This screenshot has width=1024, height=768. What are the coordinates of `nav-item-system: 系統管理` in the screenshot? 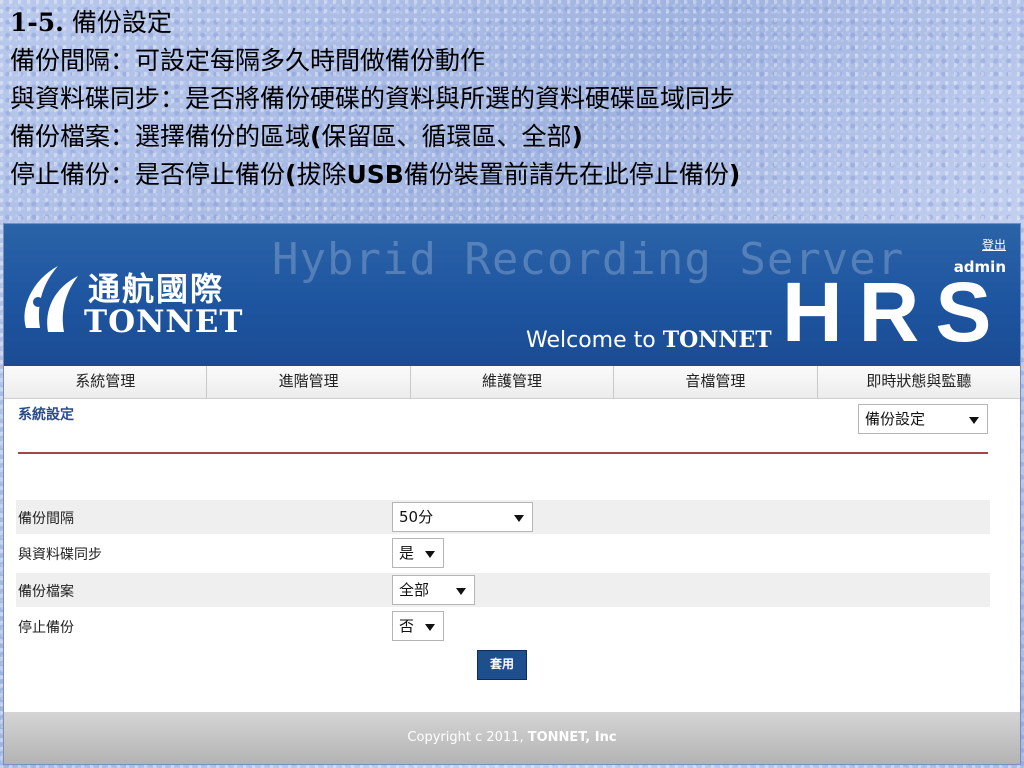 It's located at (106, 382).